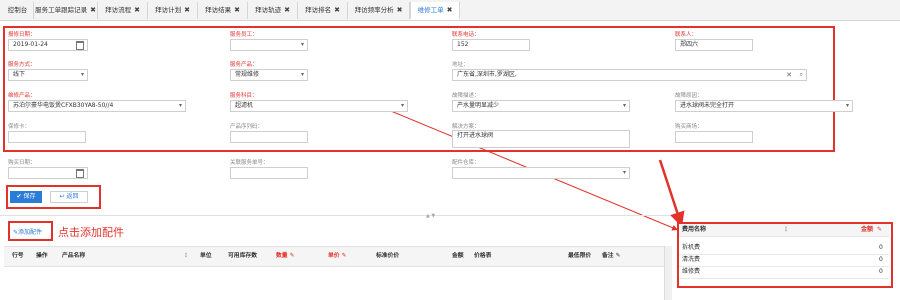 Image resolution: width=900 pixels, height=300 pixels. Describe the element at coordinates (269, 173) in the screenshot. I see `related-order-input` at that location.